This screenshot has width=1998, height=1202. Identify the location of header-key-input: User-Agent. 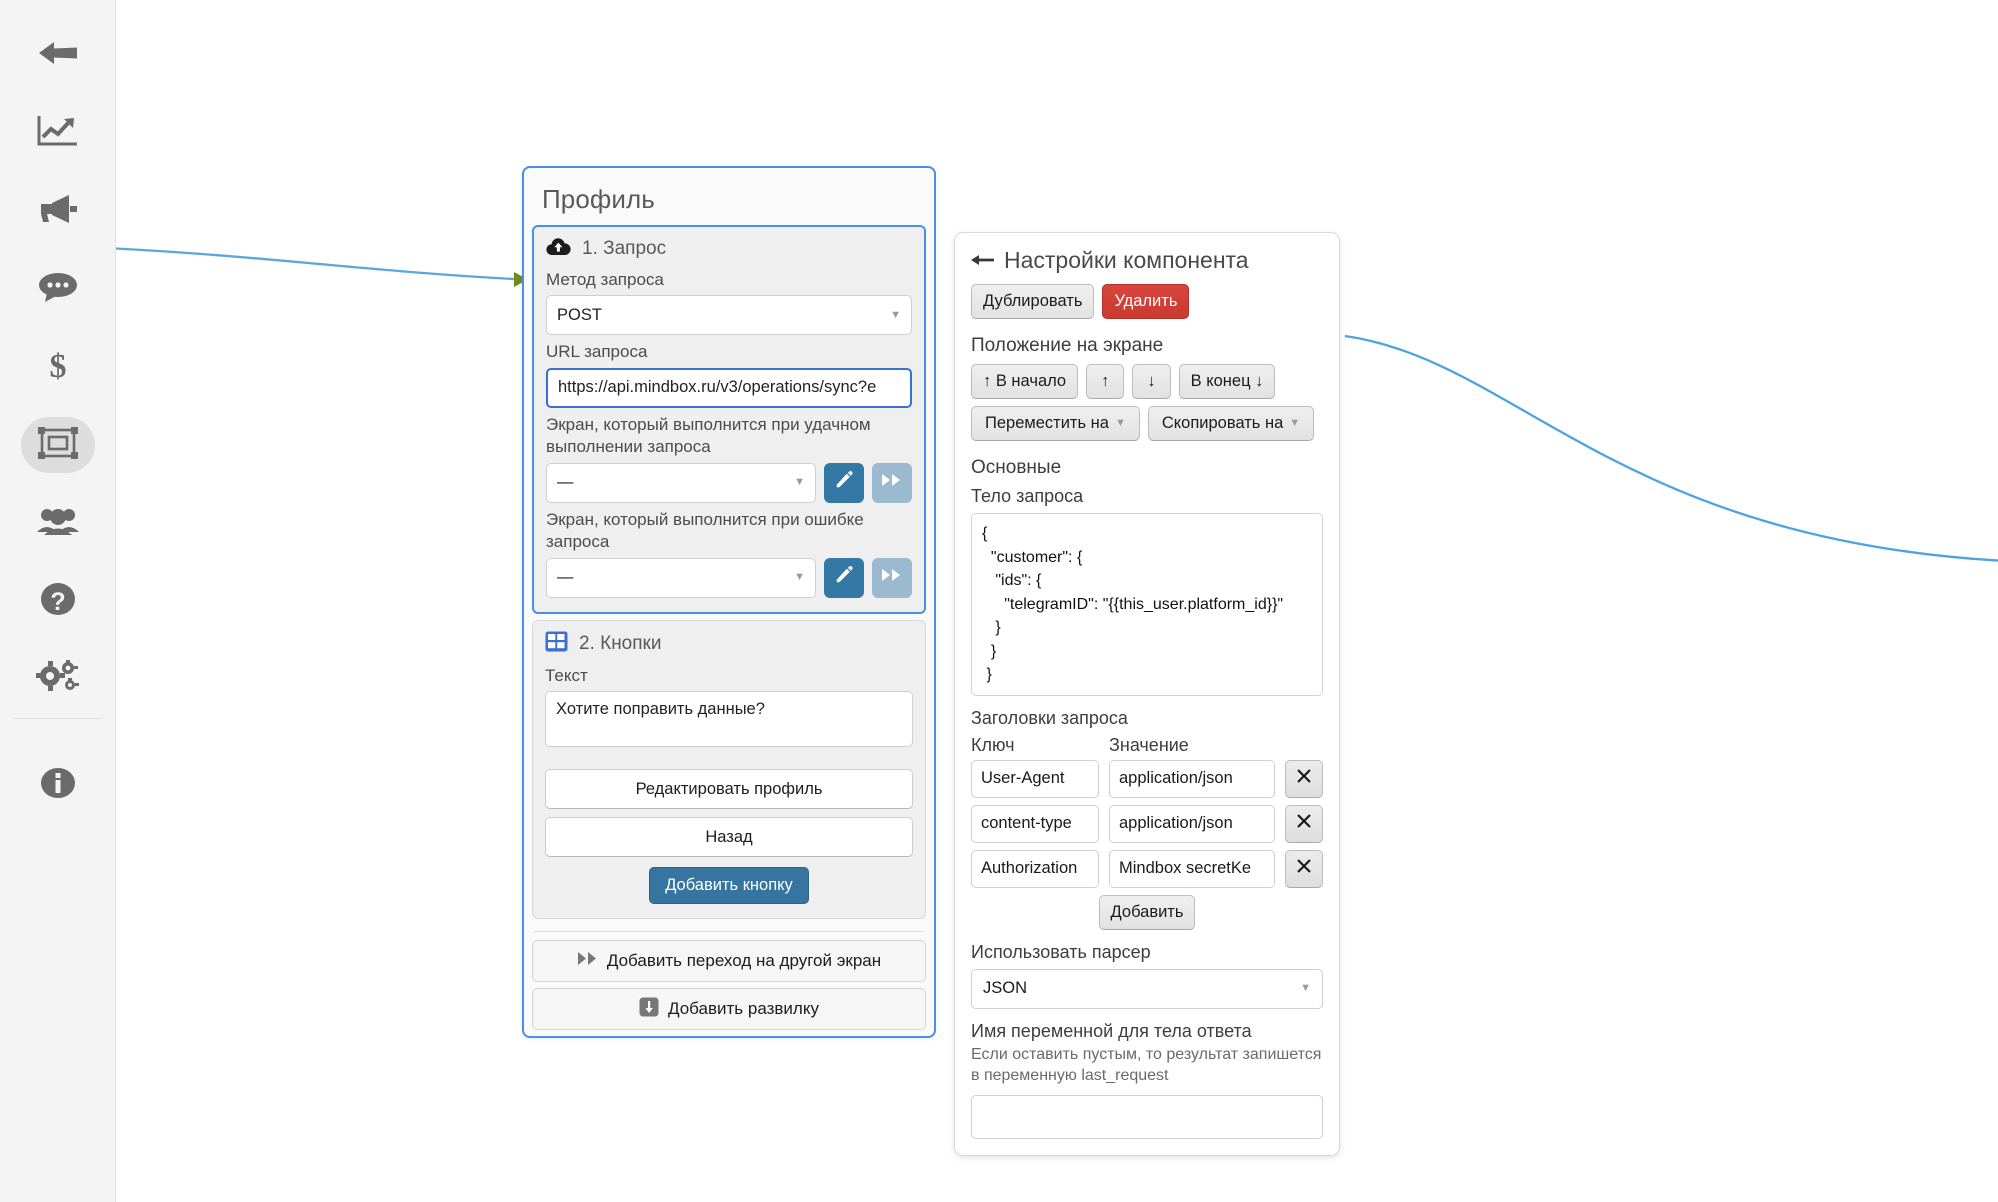
(1035, 778).